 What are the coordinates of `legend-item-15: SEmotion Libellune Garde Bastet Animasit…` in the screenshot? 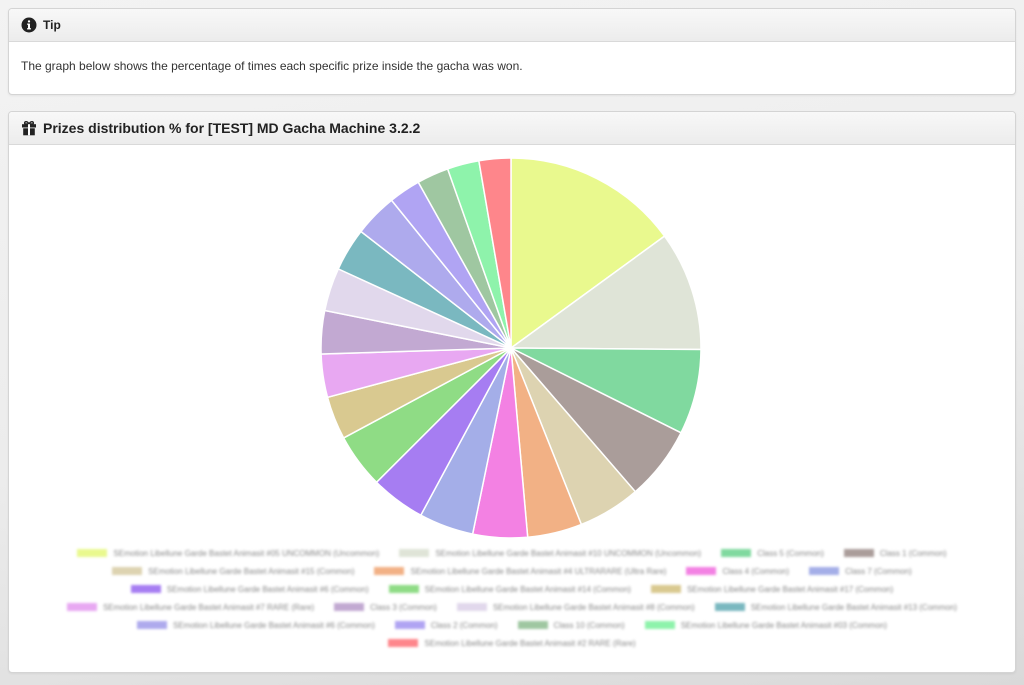 It's located at (836, 607).